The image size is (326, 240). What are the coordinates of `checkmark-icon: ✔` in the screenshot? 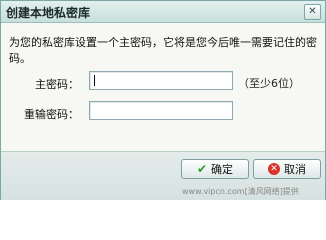 It's located at (202, 169).